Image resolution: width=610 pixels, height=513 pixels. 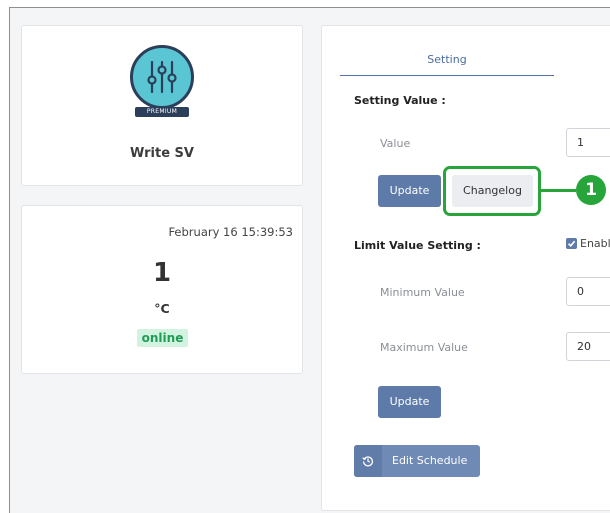 What do you see at coordinates (162, 273) in the screenshot?
I see `current-value: 1` at bounding box center [162, 273].